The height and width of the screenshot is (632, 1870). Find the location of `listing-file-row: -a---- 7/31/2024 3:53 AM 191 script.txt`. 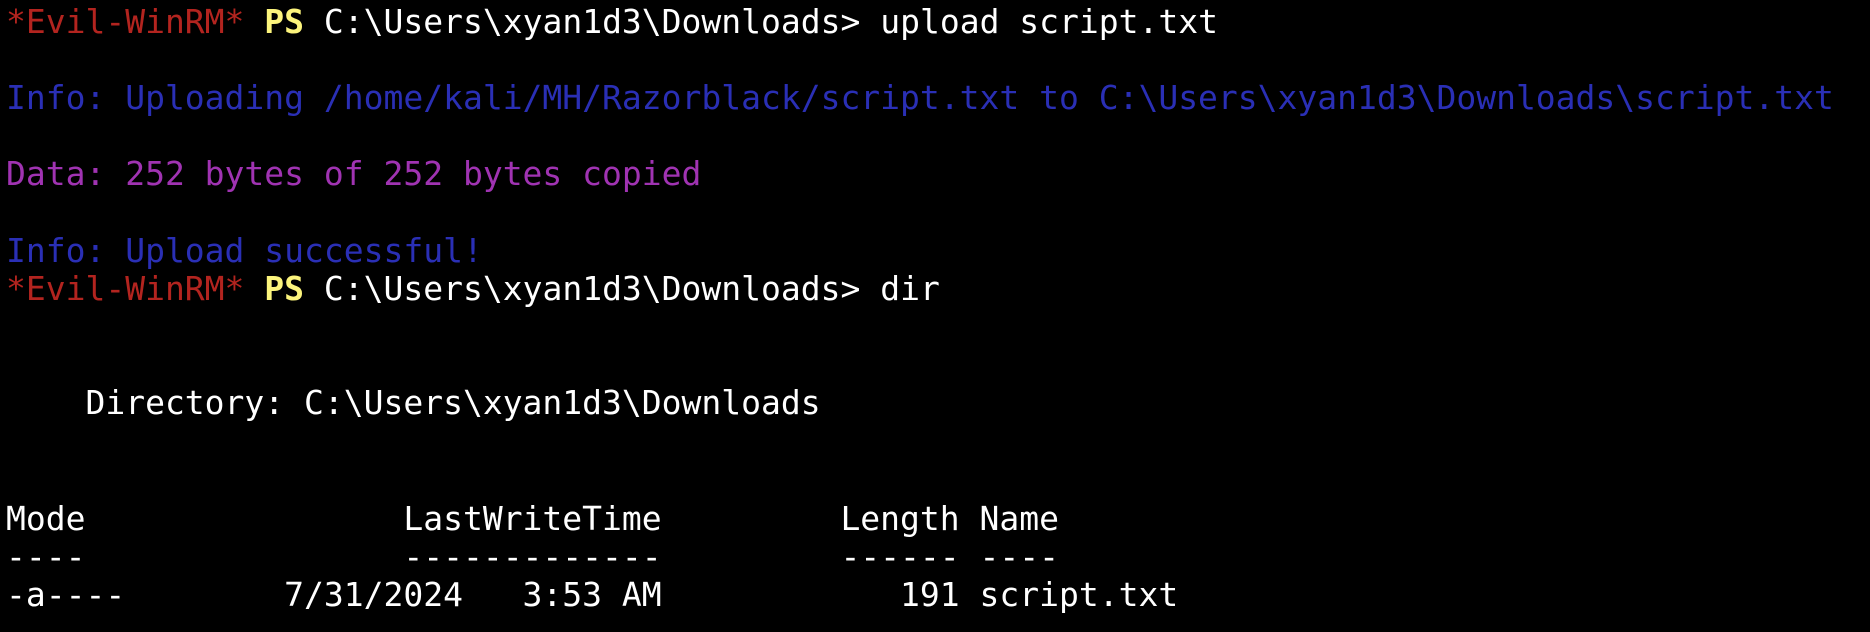

listing-file-row: -a---- 7/31/2024 3:53 AM 191 script.txt is located at coordinates (592, 594).